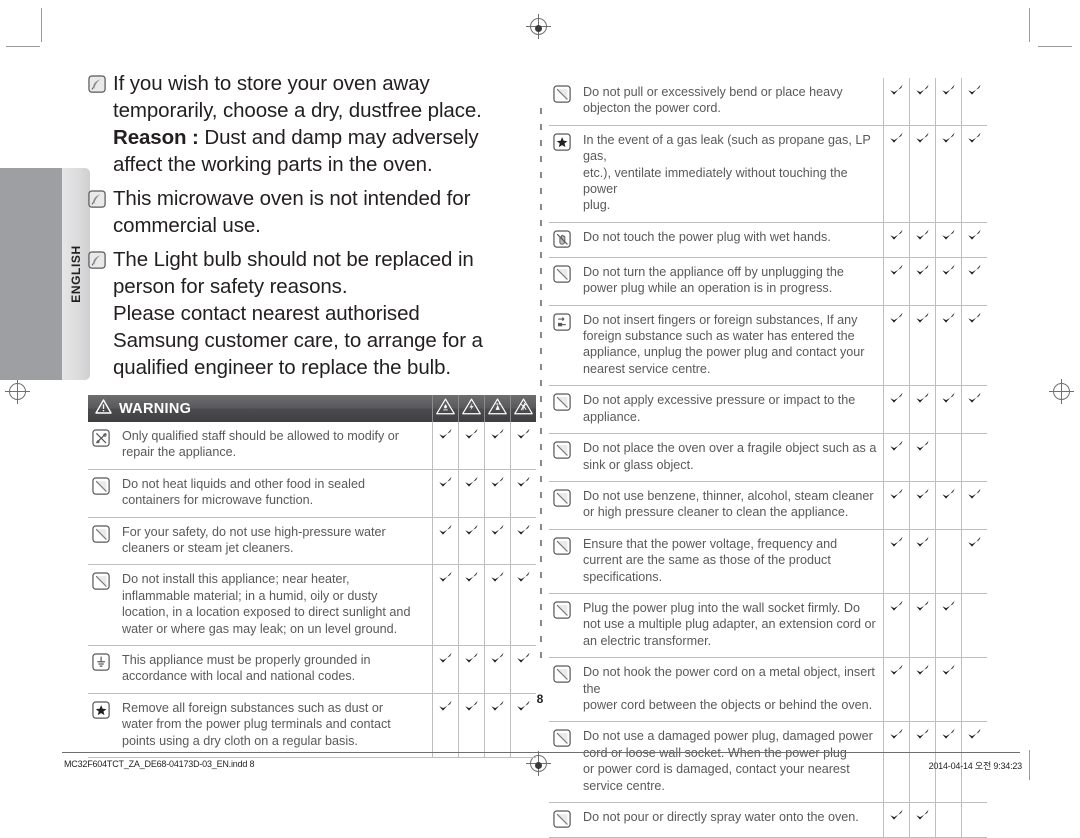 This screenshot has height=838, width=1080. Describe the element at coordinates (341, 137) in the screenshot. I see `note-line-text: Dust and damp may adversely` at that location.